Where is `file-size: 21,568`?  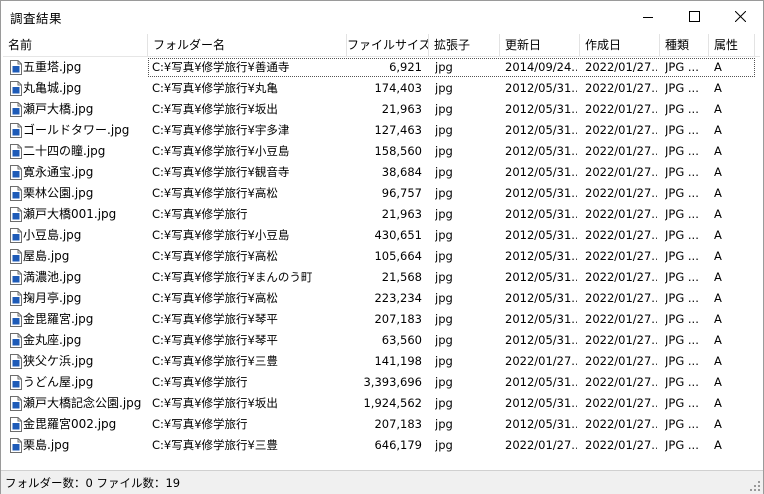
file-size: 21,568 is located at coordinates (401, 277).